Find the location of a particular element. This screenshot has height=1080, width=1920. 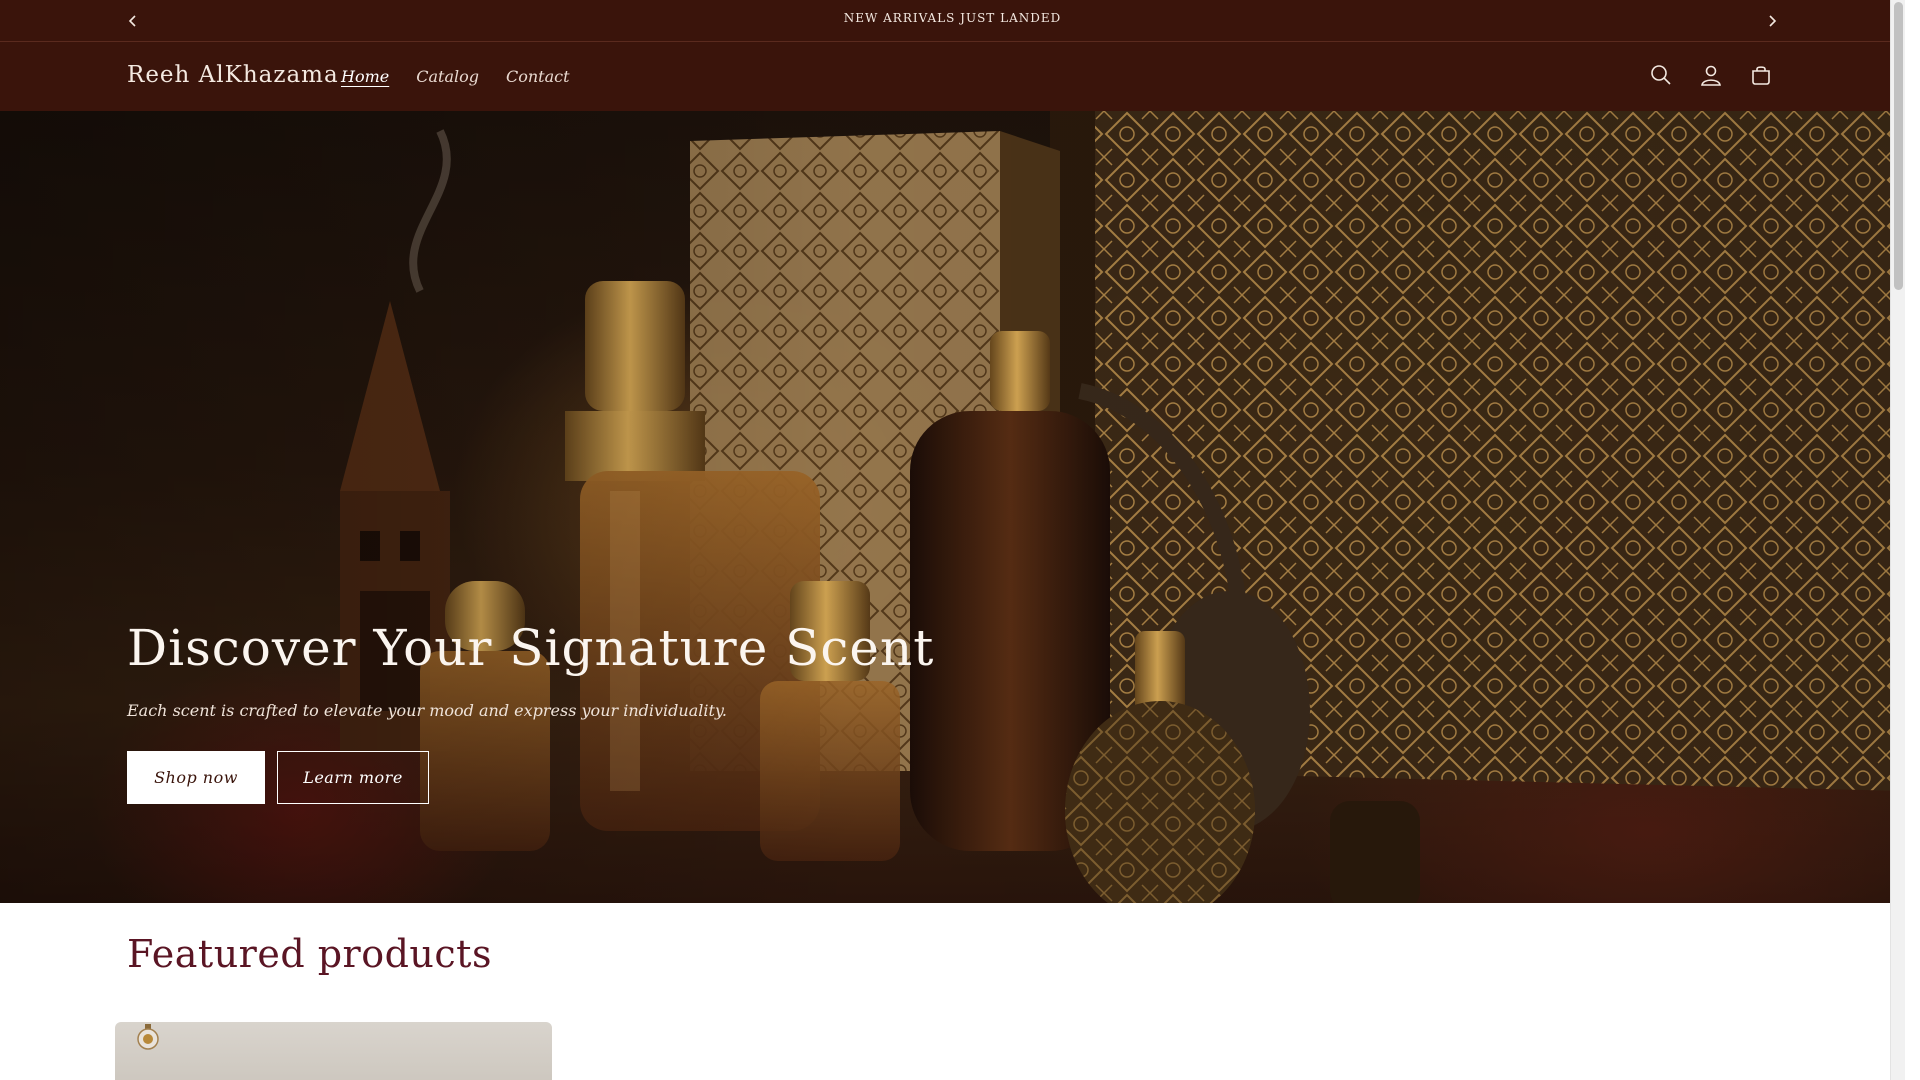

scrollbar-thumb is located at coordinates (1898, 146).